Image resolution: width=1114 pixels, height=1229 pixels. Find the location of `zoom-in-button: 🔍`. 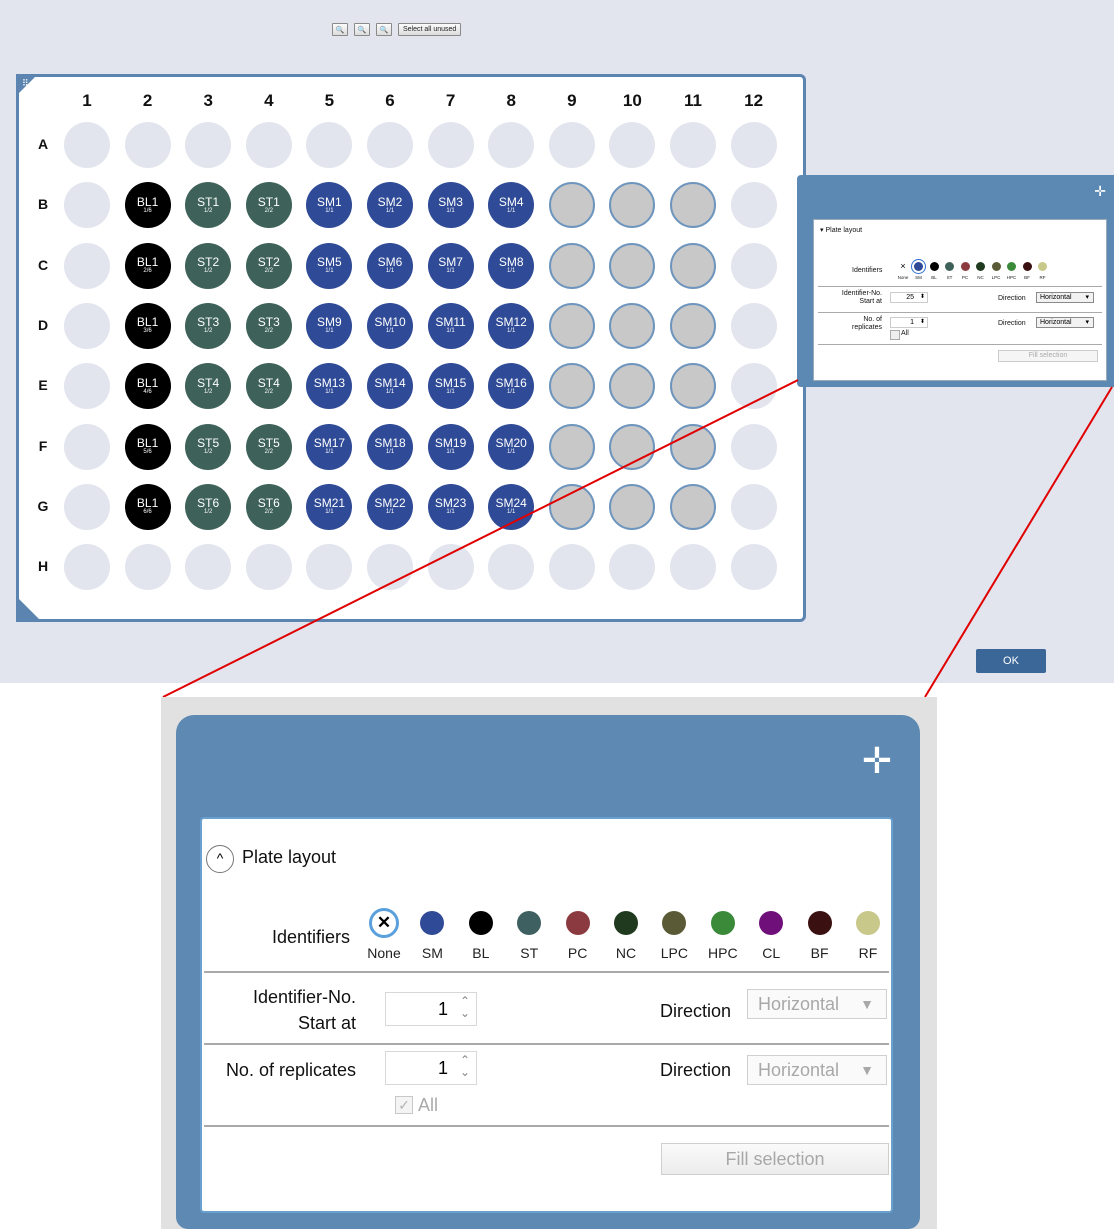

zoom-in-button: 🔍 is located at coordinates (340, 29).